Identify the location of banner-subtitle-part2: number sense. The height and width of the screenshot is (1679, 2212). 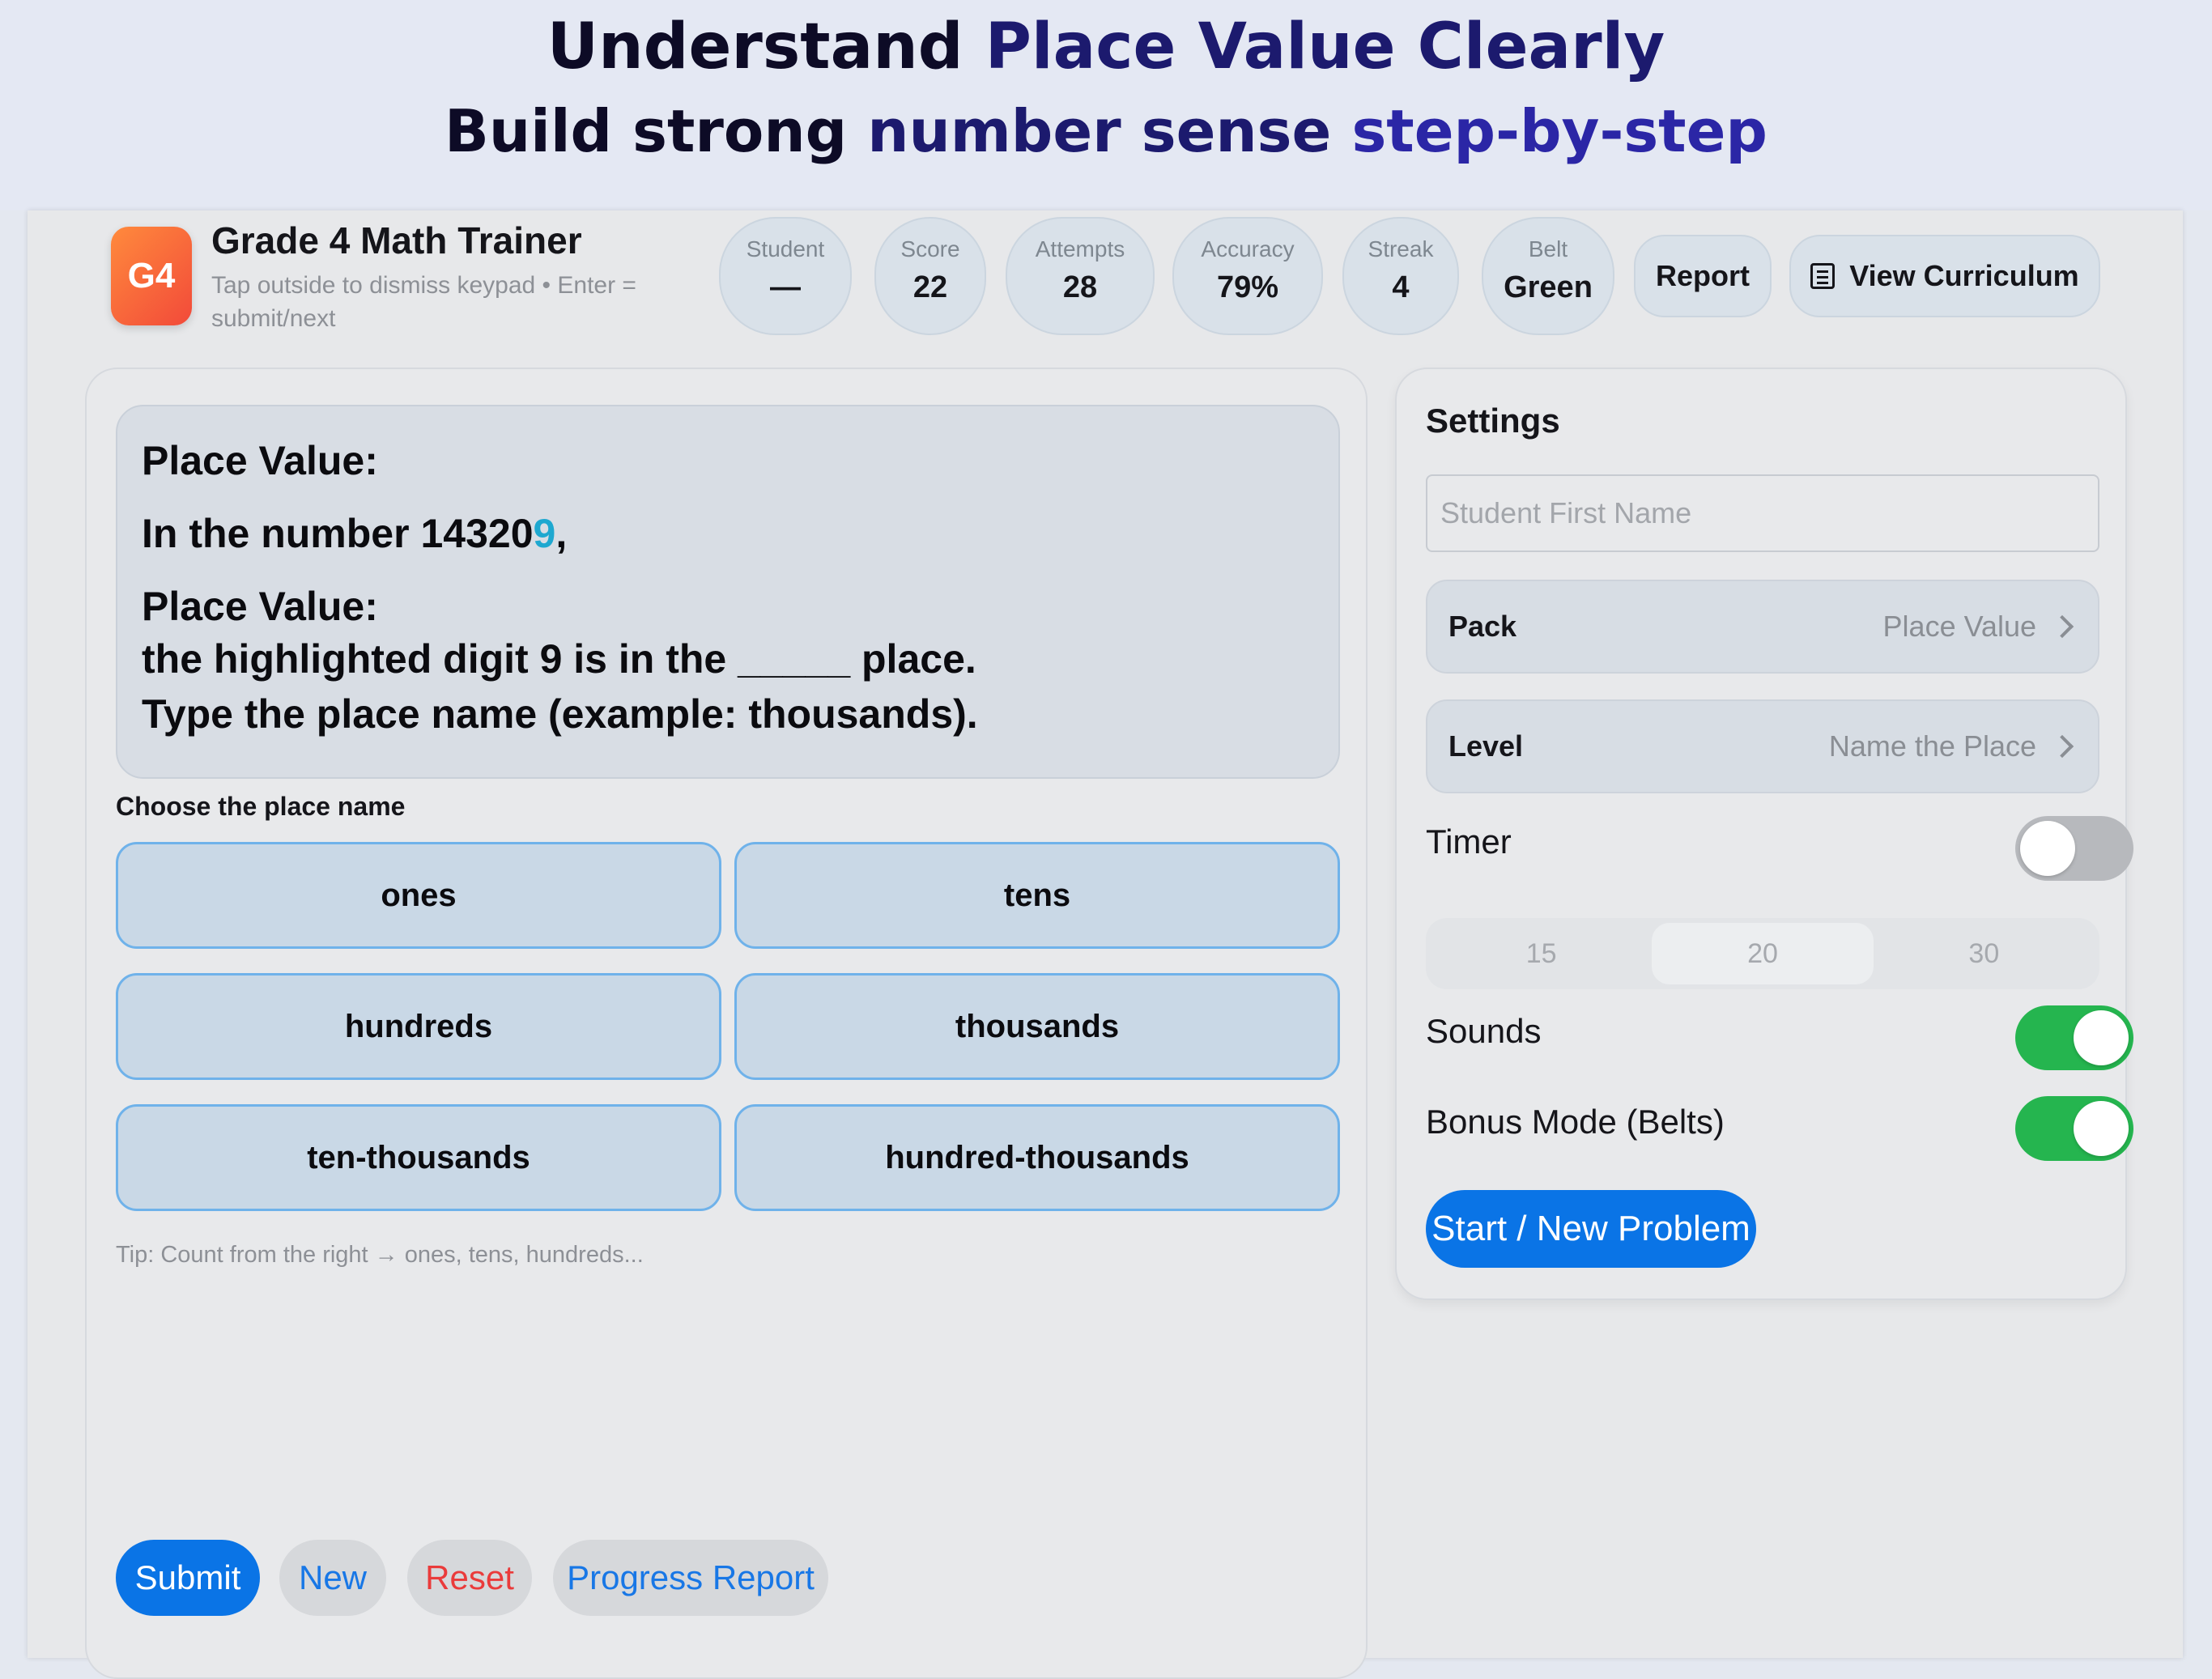
(1110, 131).